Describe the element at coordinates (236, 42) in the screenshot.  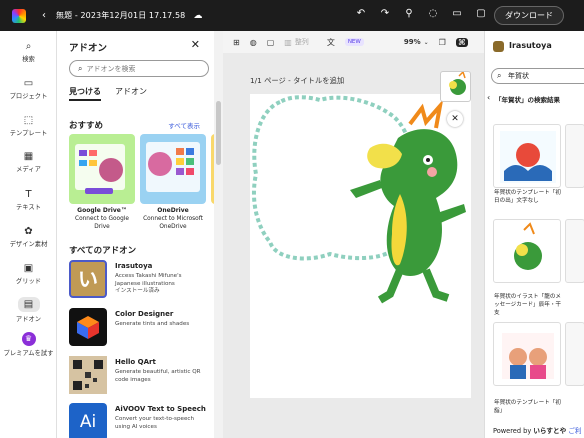
I see `resize-icon: ⊞` at that location.